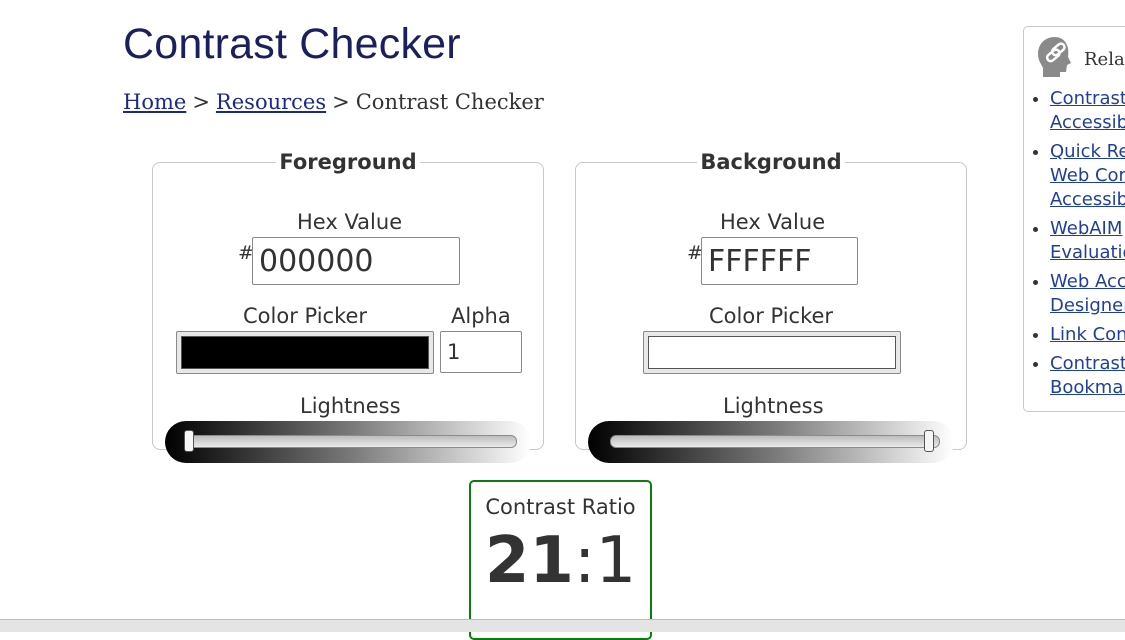 This screenshot has width=1125, height=640. What do you see at coordinates (449, 102) in the screenshot?
I see `breadcrumb-current: Contrast Checker` at bounding box center [449, 102].